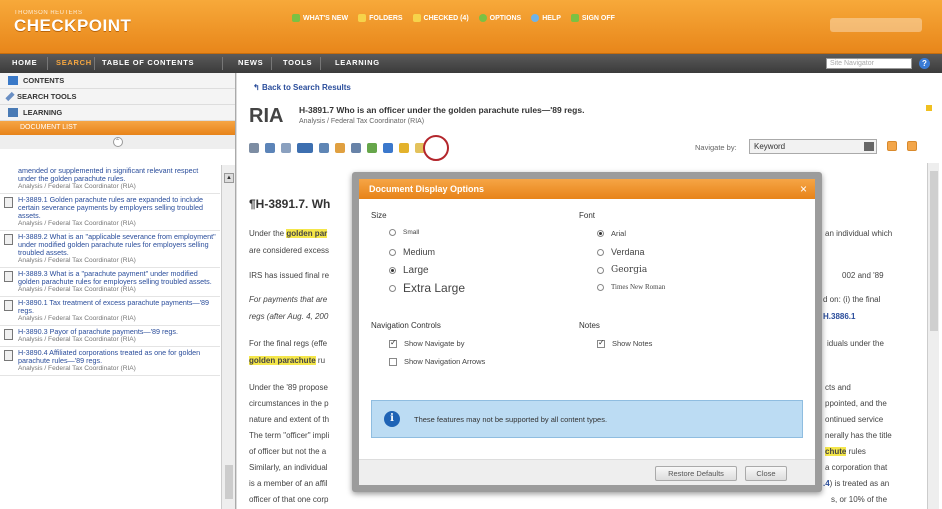  Describe the element at coordinates (854, 419) in the screenshot. I see `body-text: ontinued service` at that location.